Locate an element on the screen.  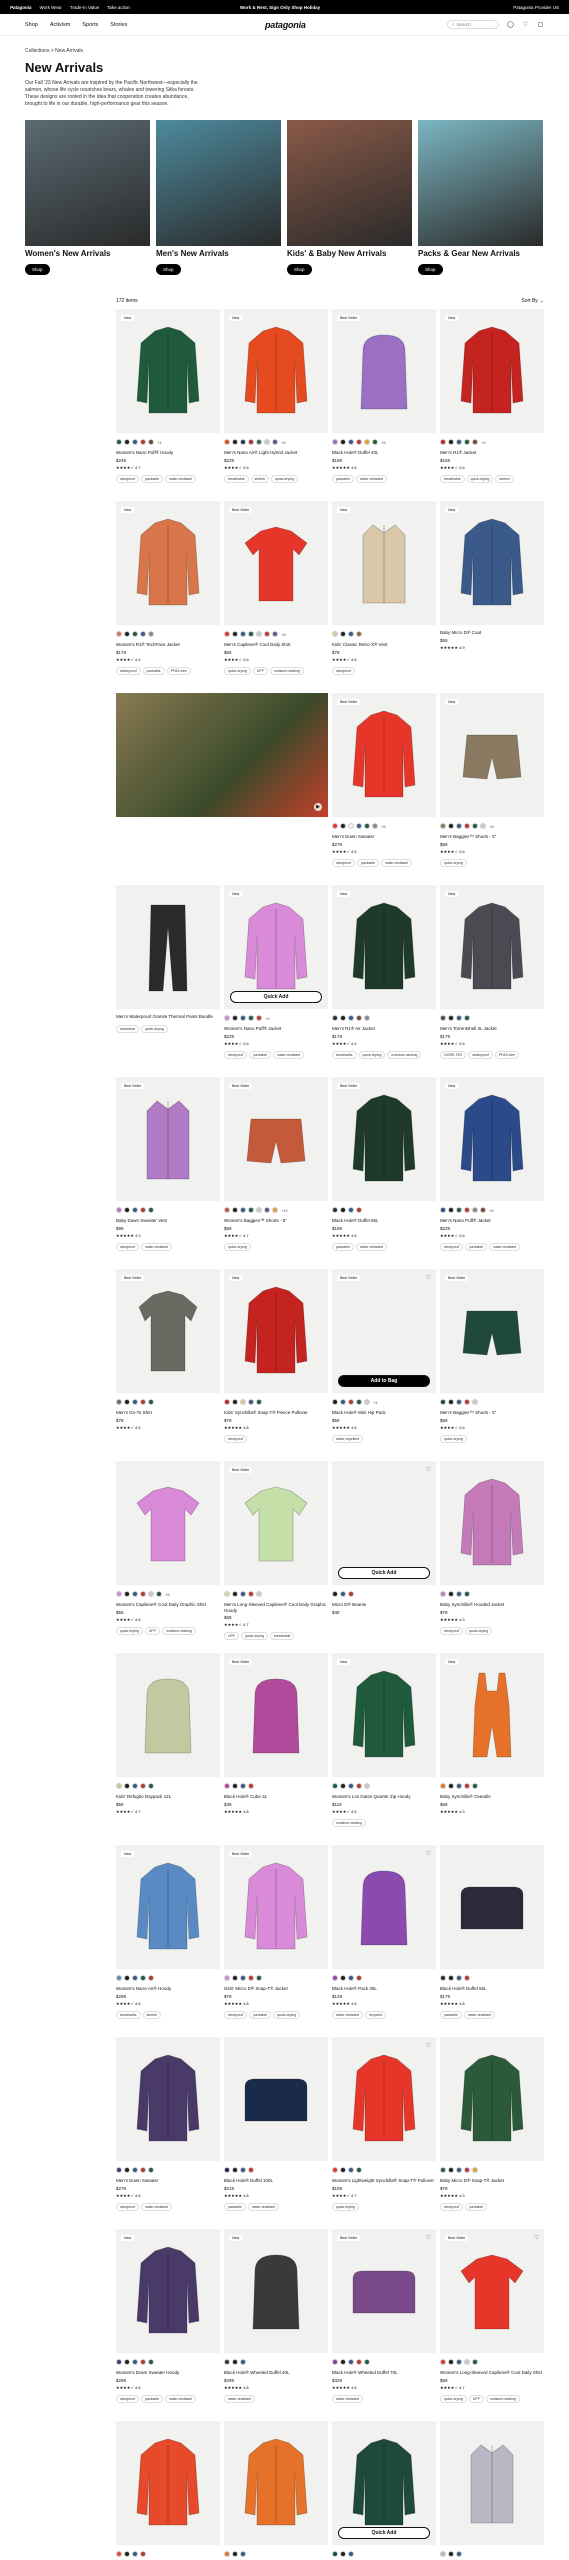
topbar-link: Take action is located at coordinates (118, 7).